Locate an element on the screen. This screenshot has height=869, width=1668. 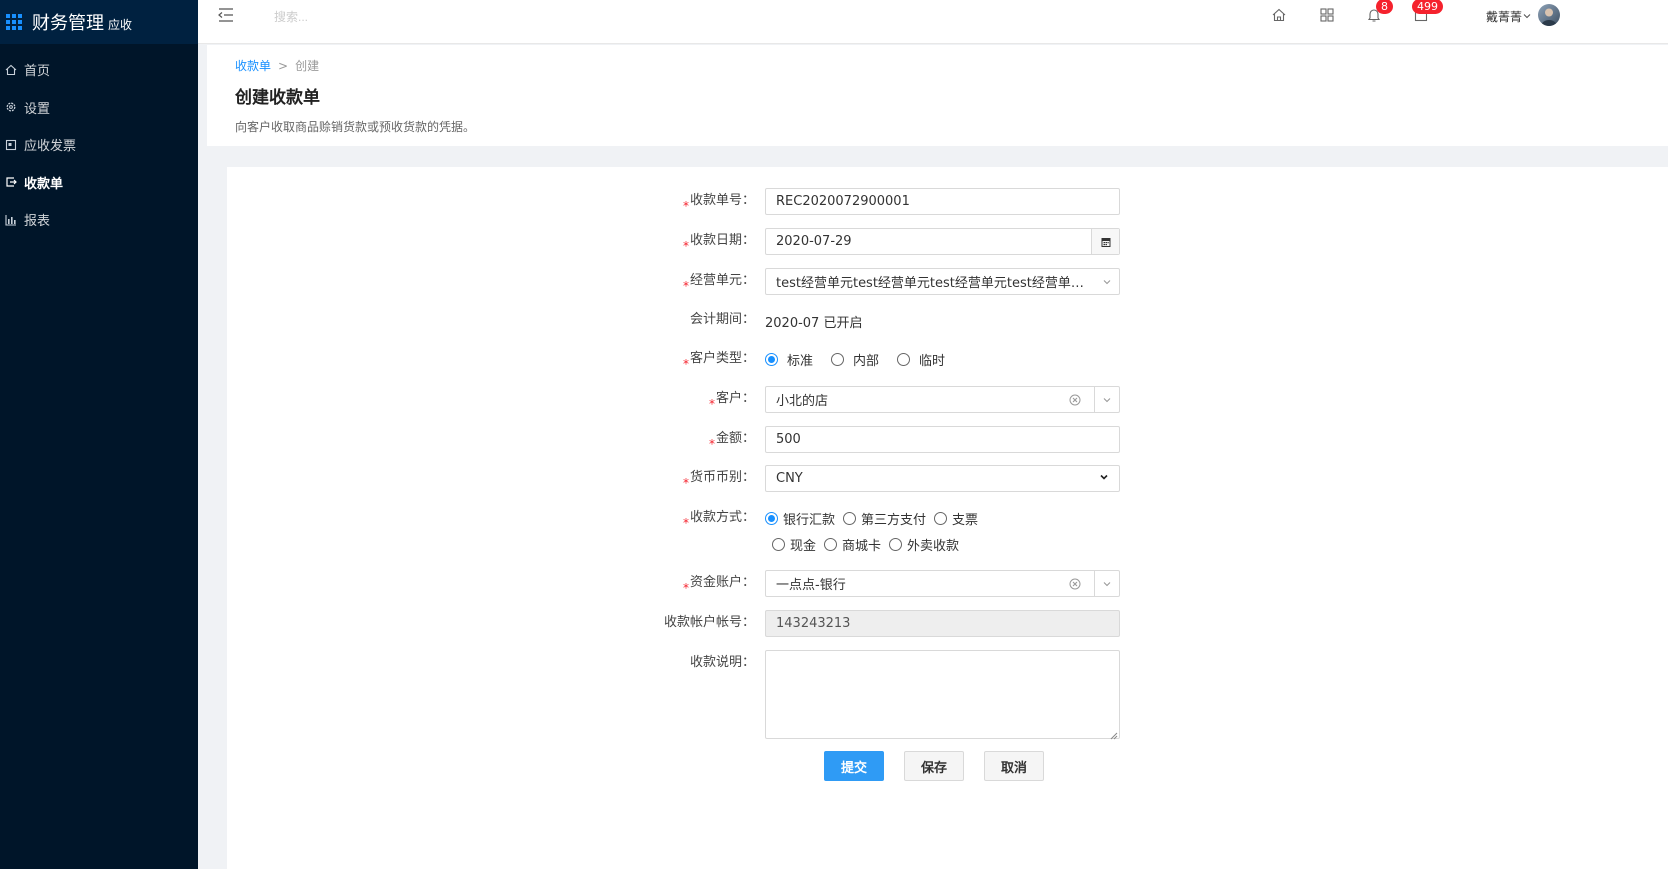
brand-subtitle: 应收 is located at coordinates (120, 24).